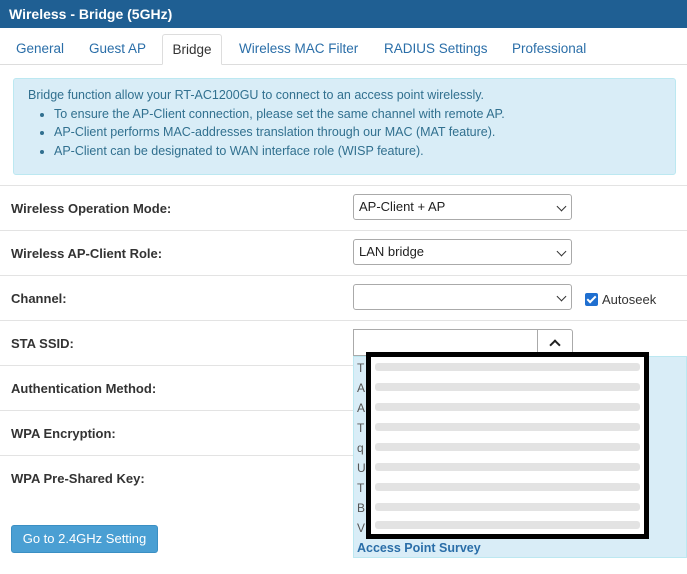  I want to click on row-channel: Channel:, so click(343, 297).